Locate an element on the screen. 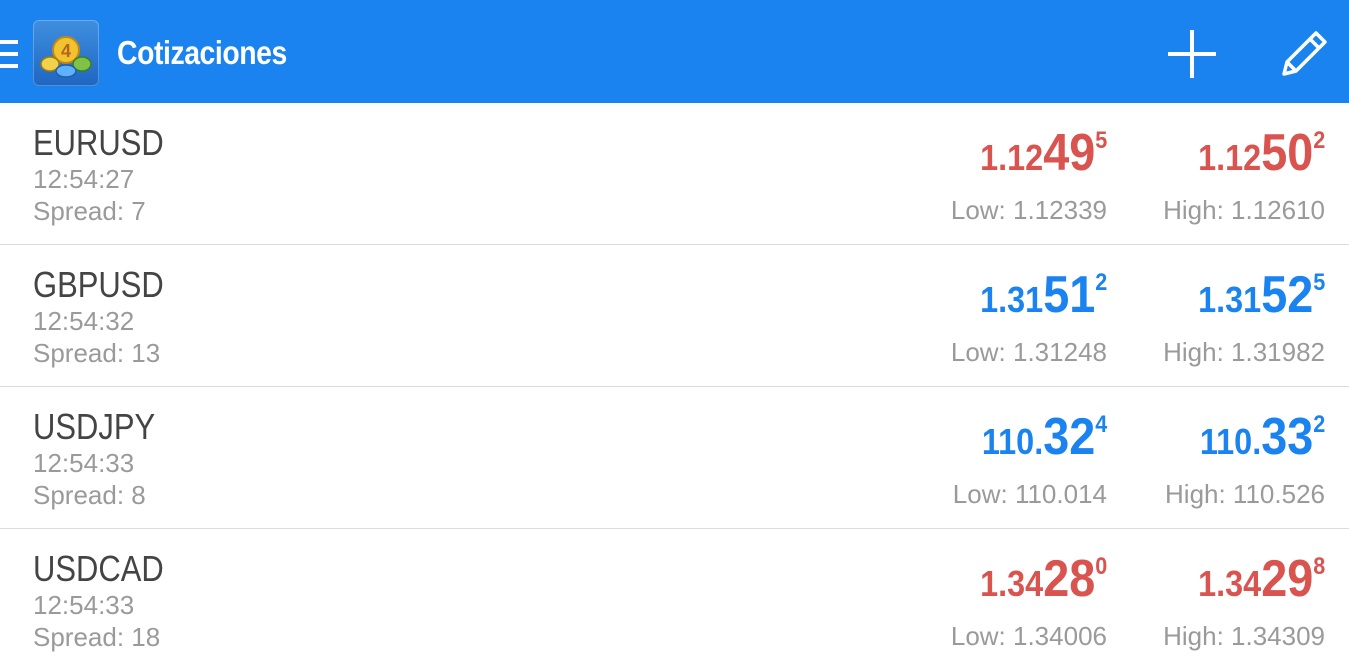  bid-price-point: 2 is located at coordinates (1100, 282).